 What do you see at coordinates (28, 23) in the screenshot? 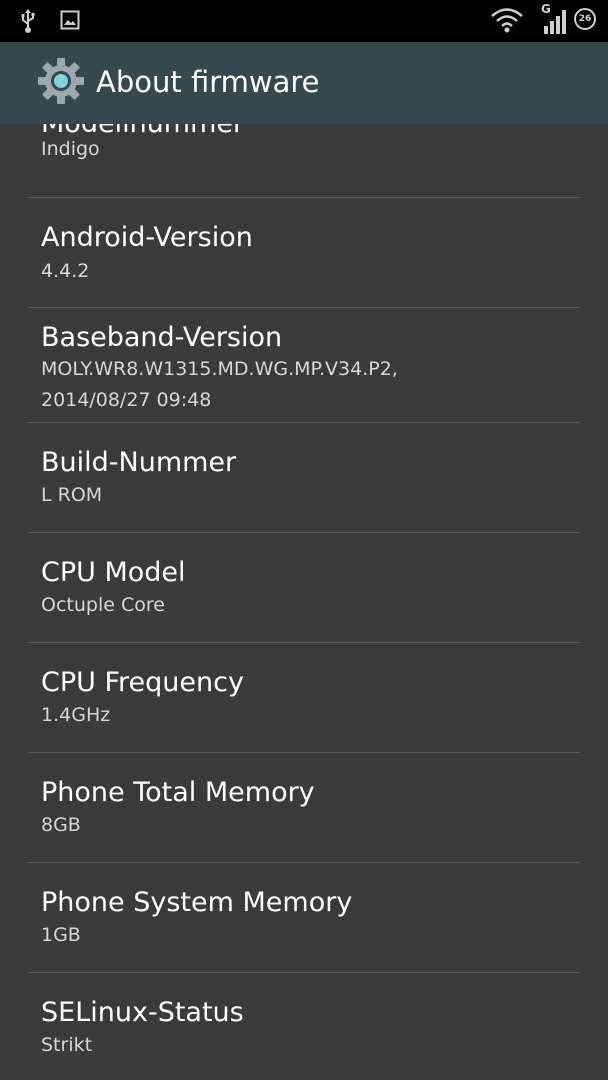
I see `usb-icon` at bounding box center [28, 23].